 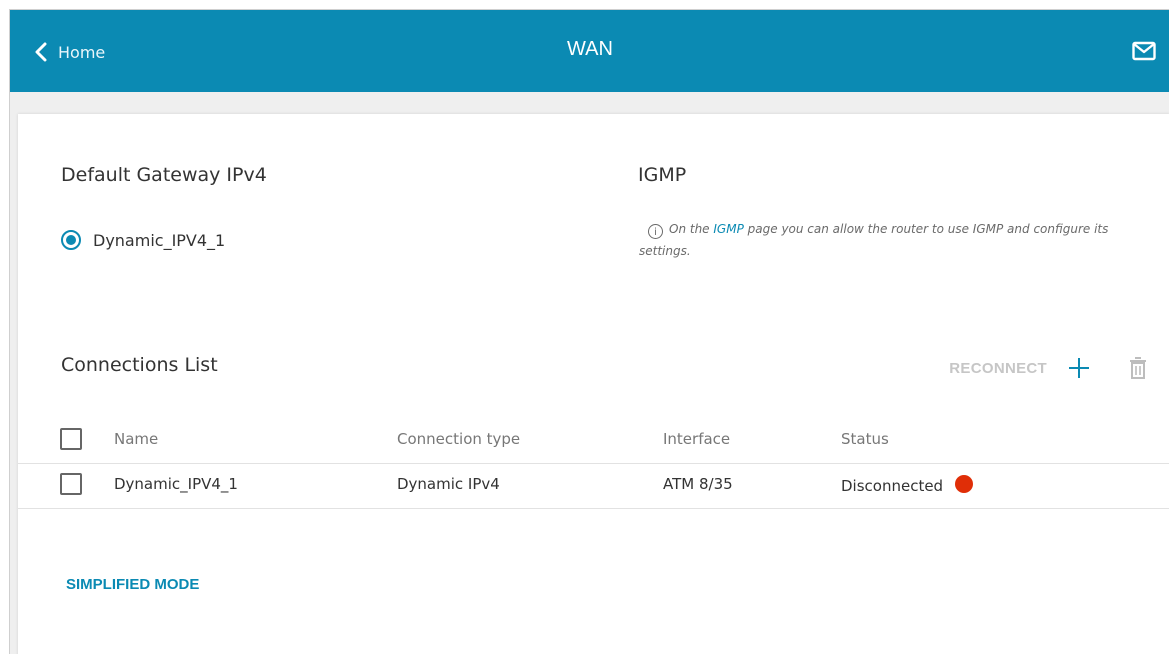 What do you see at coordinates (1138, 368) in the screenshot?
I see `trash-icon` at bounding box center [1138, 368].